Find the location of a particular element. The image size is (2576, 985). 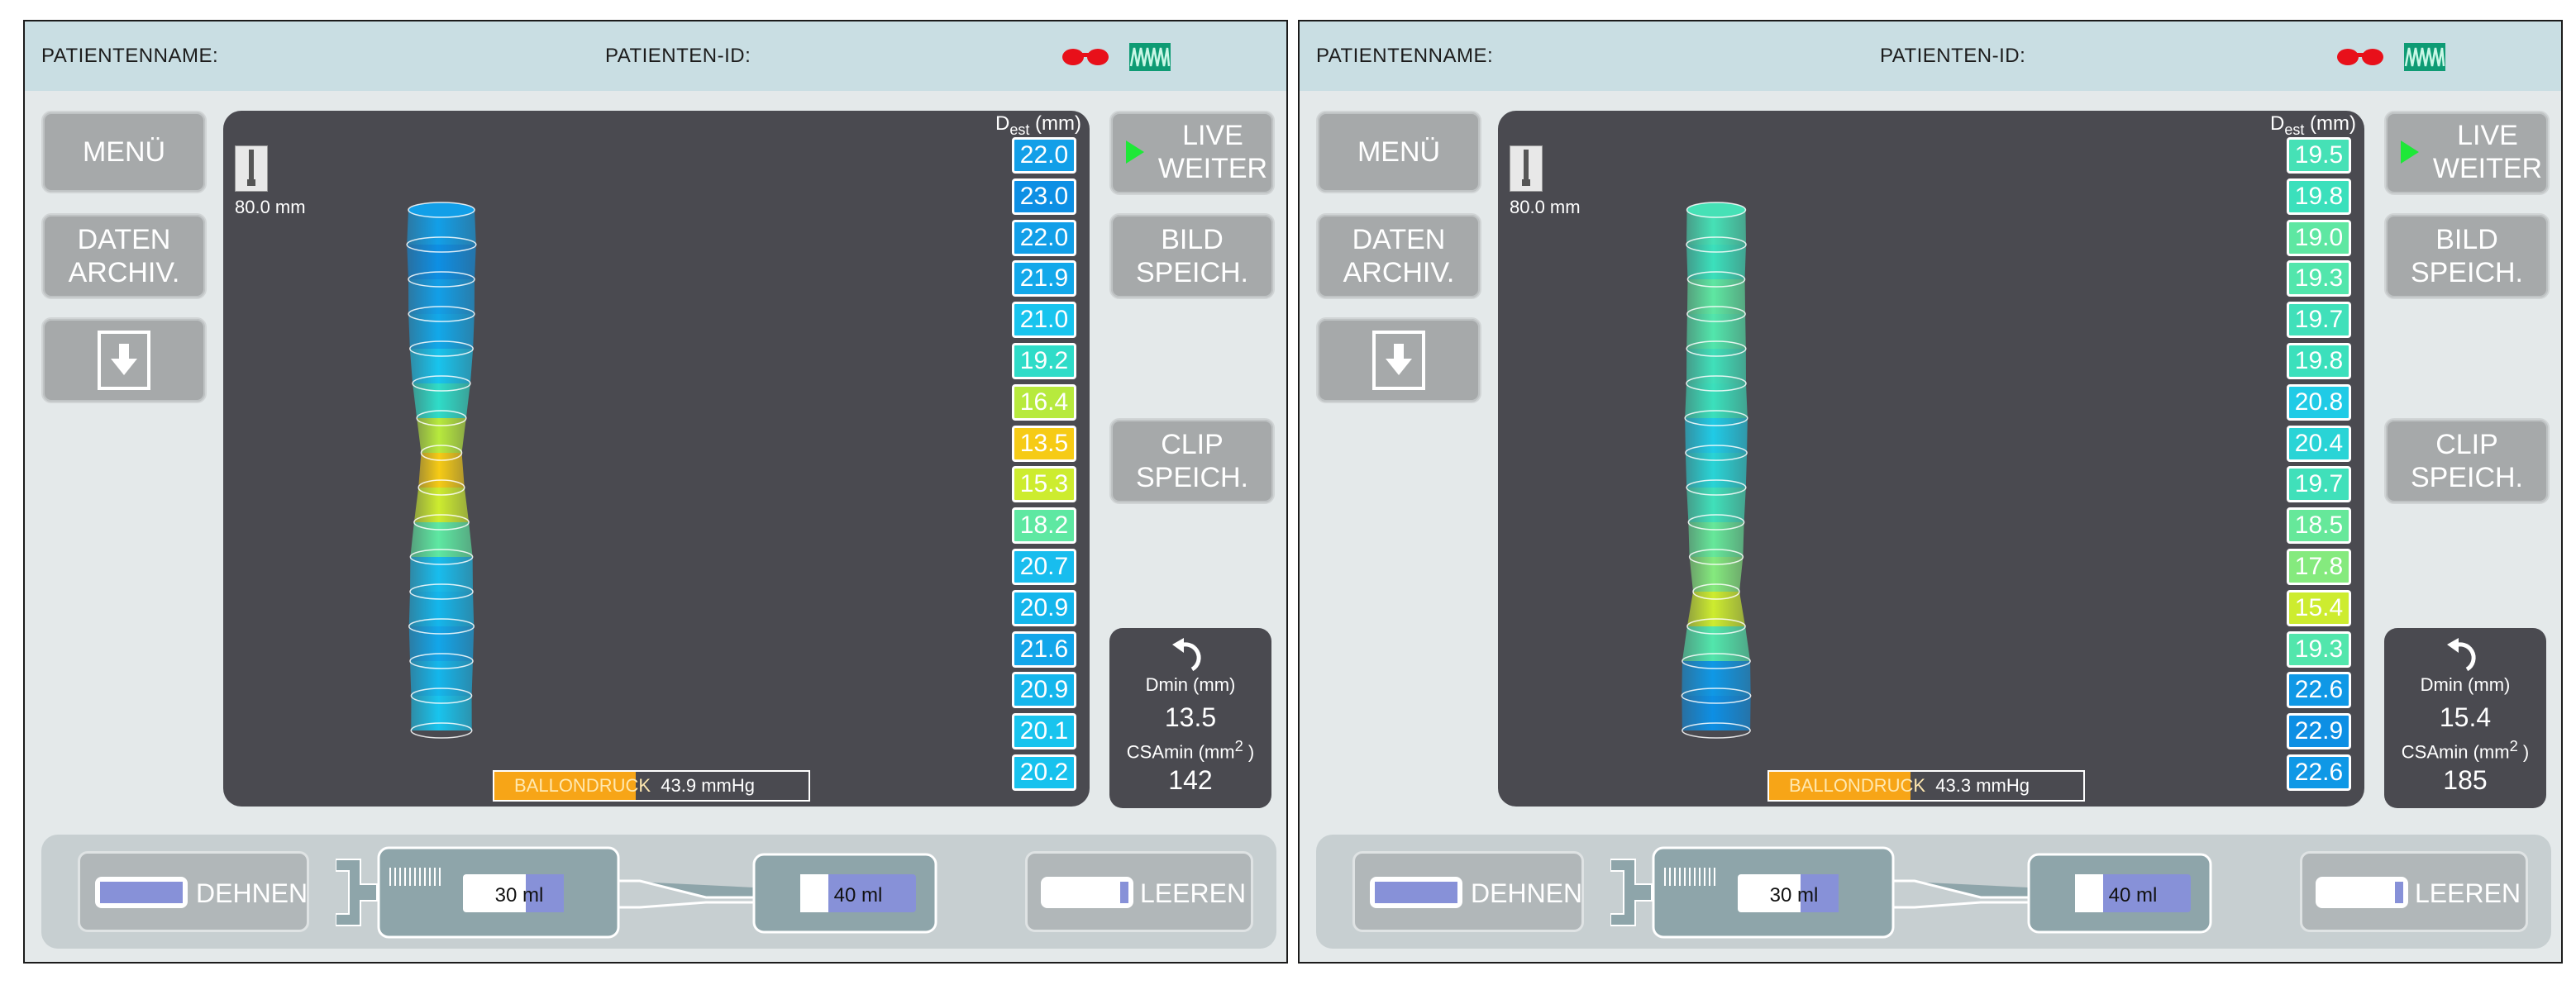

diameter-cell: 21.9 is located at coordinates (1044, 278).